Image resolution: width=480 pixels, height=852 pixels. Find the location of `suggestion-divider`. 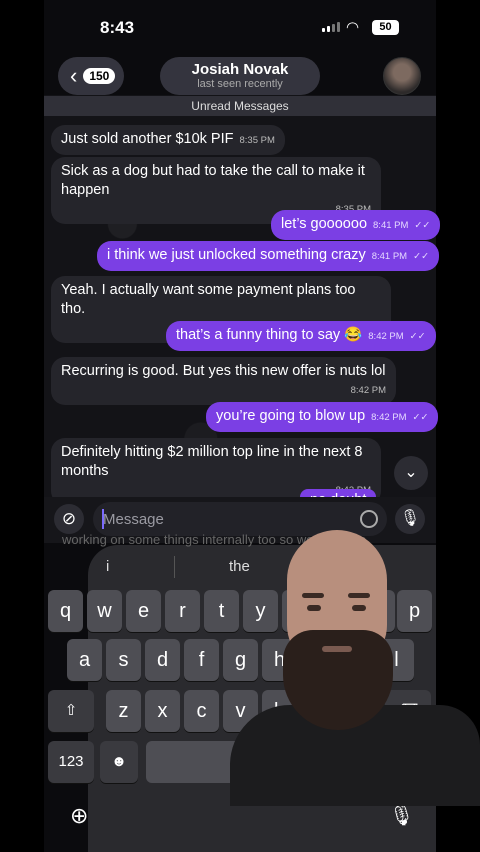

suggestion-divider is located at coordinates (174, 567).